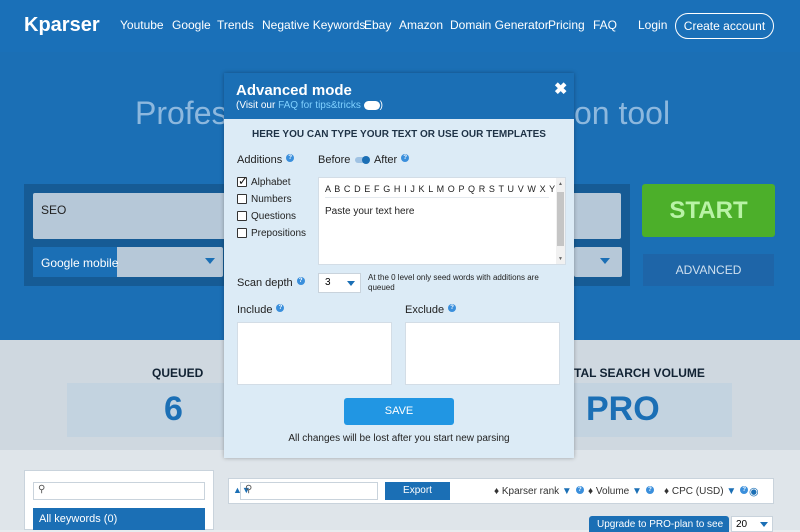  What do you see at coordinates (623, 409) in the screenshot?
I see `search-volume-value: PRO` at bounding box center [623, 409].